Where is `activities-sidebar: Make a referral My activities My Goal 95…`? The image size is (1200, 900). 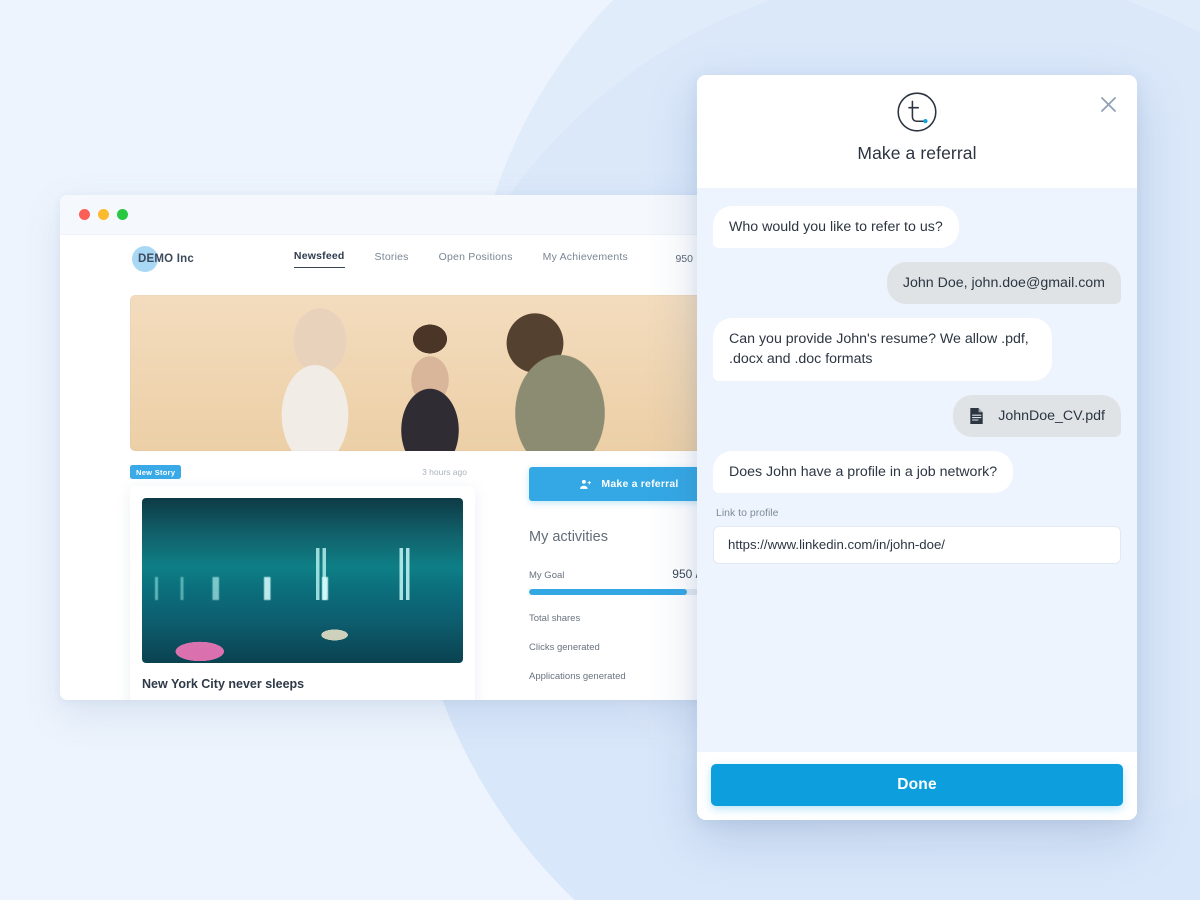 activities-sidebar: Make a referral My activities My Goal 95… is located at coordinates (619, 582).